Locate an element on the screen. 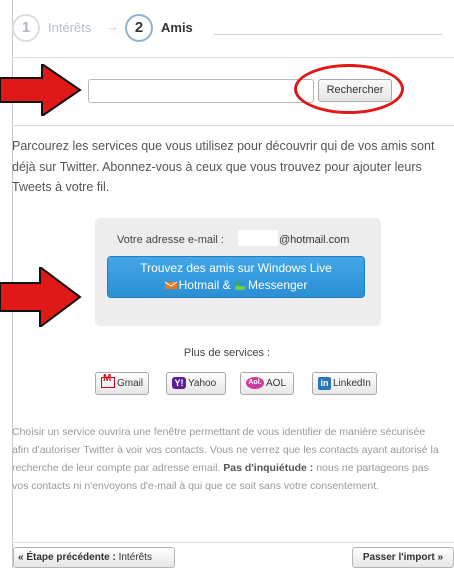 The width and height of the screenshot is (454, 568). email-label: Votre adresse e-mail : is located at coordinates (170, 240).